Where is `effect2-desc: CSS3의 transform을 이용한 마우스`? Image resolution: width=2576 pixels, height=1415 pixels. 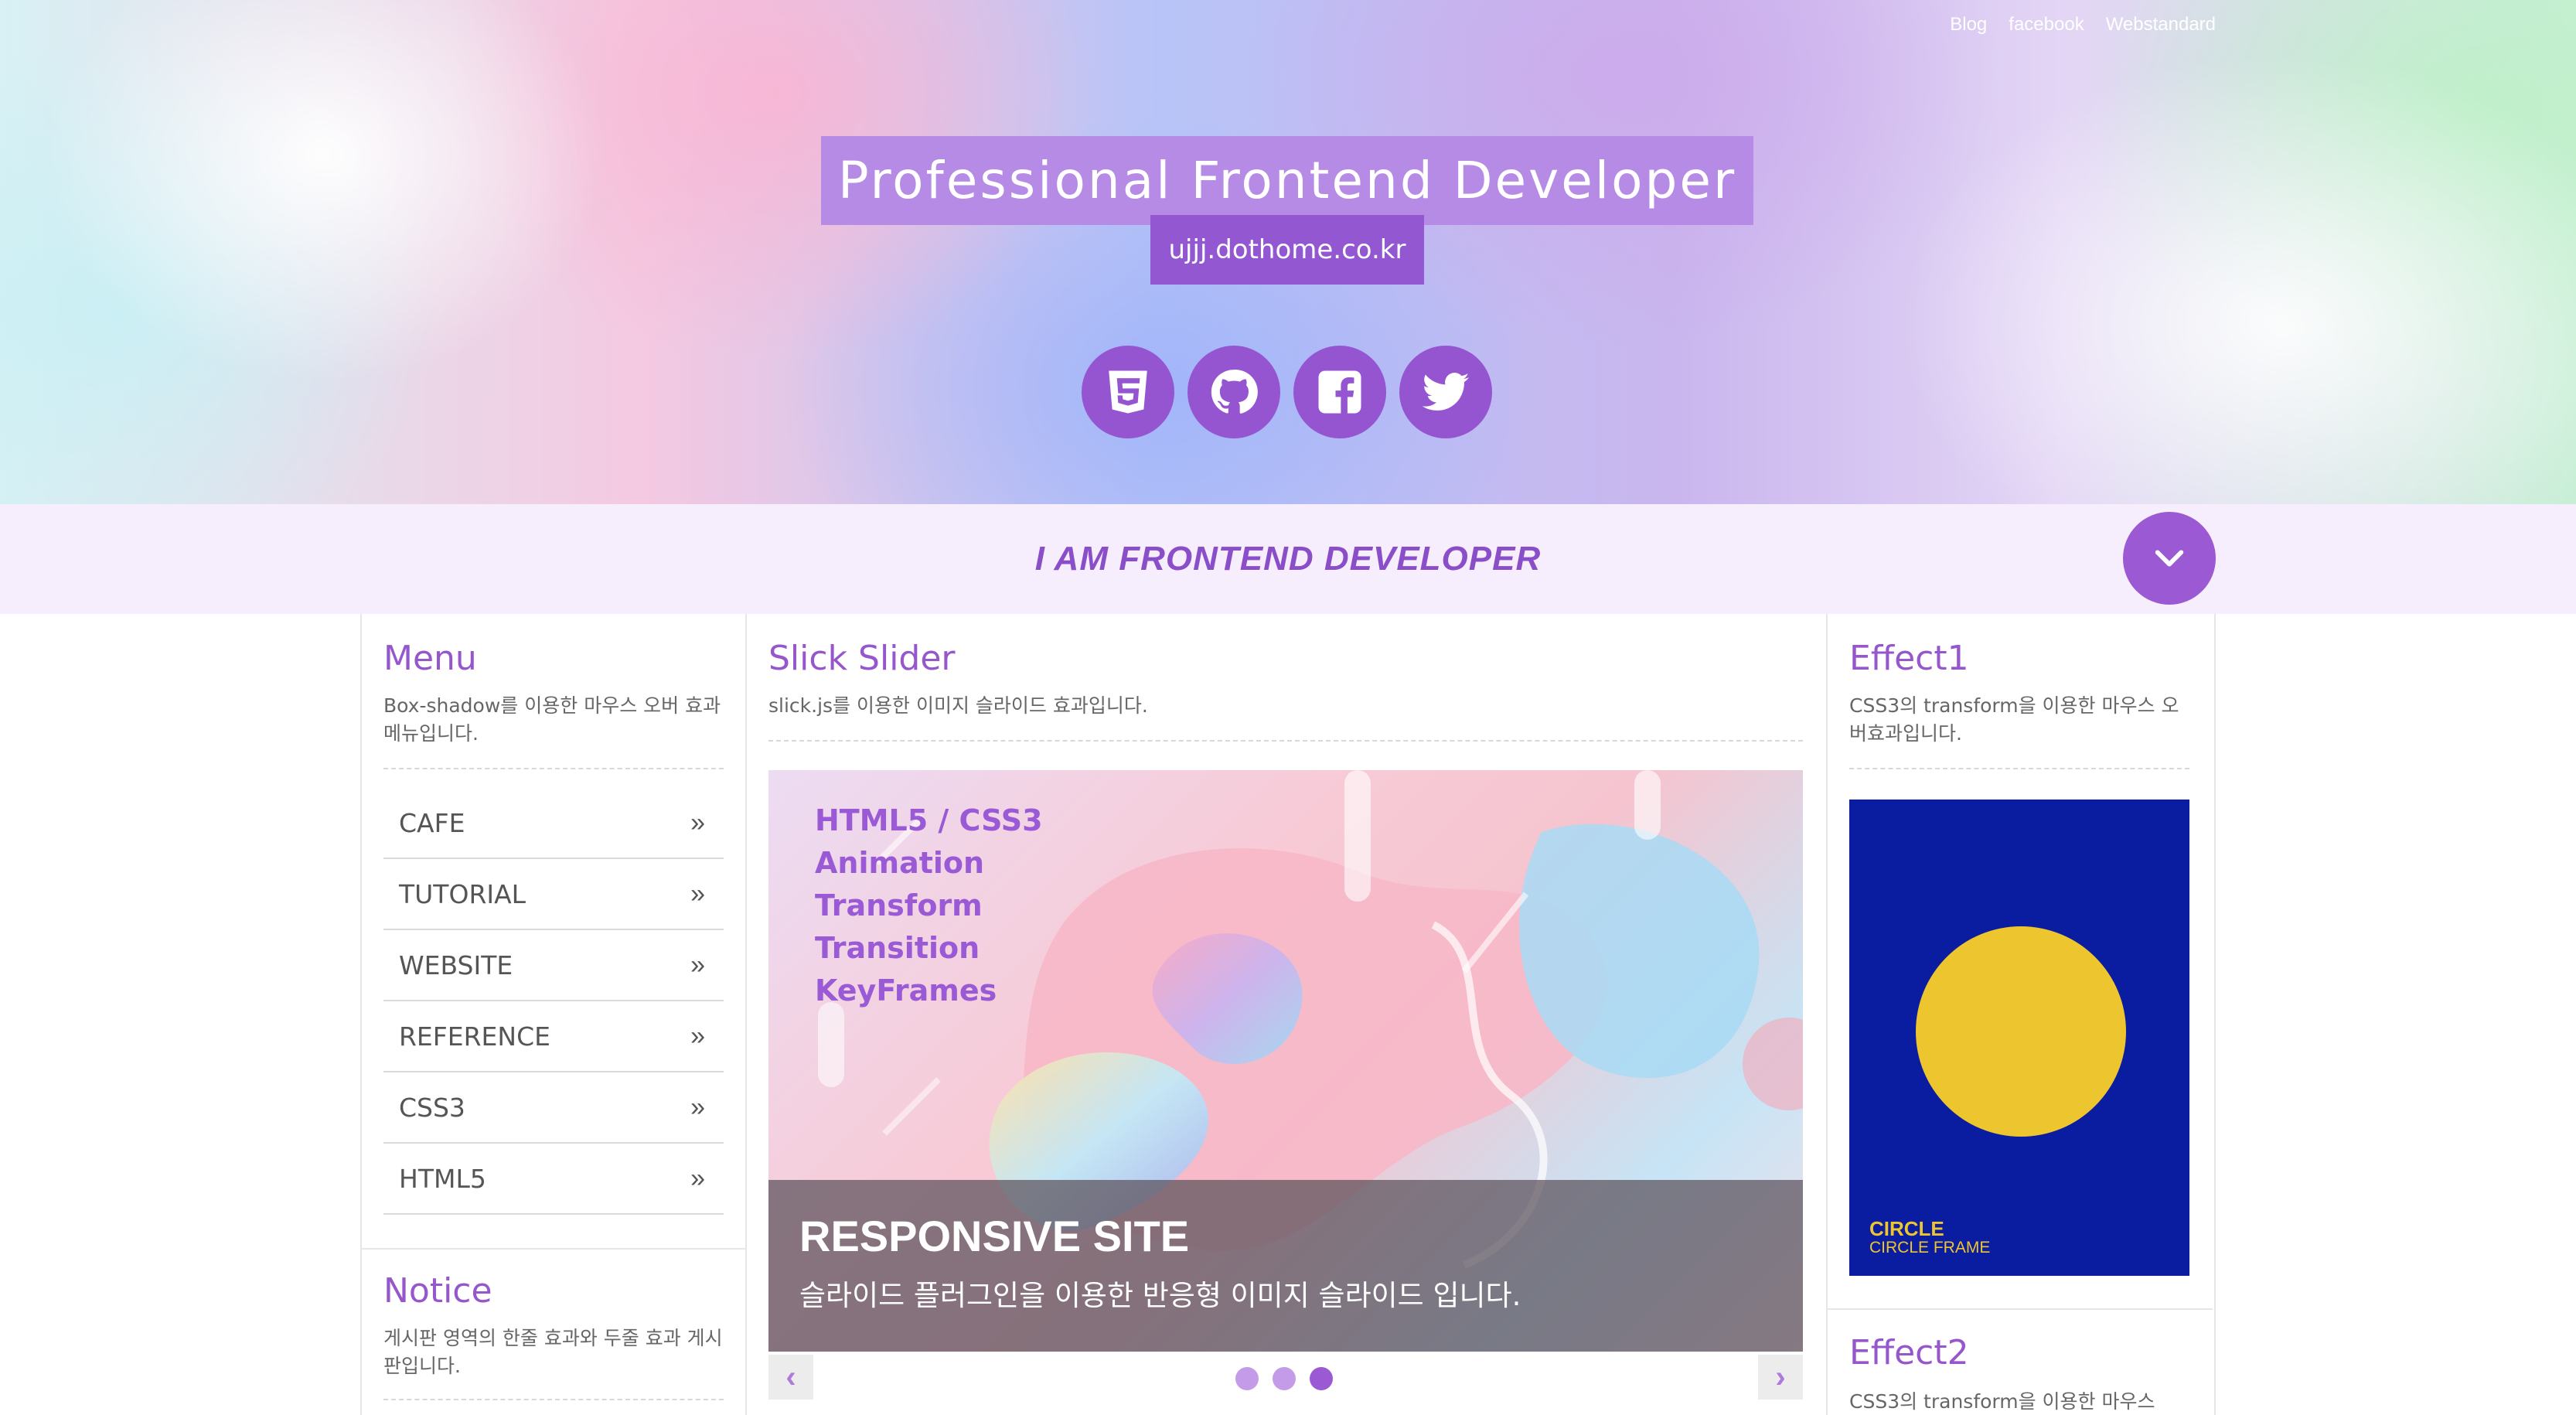 effect2-desc: CSS3의 transform을 이용한 마우스 is located at coordinates (2002, 1401).